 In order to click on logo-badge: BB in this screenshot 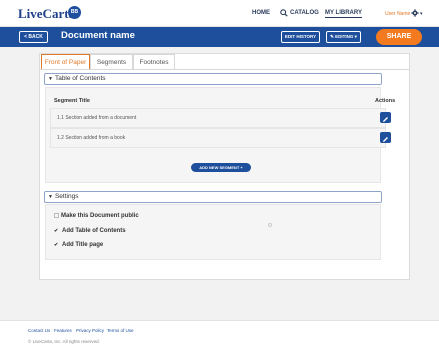, I will do `click(74, 12)`.